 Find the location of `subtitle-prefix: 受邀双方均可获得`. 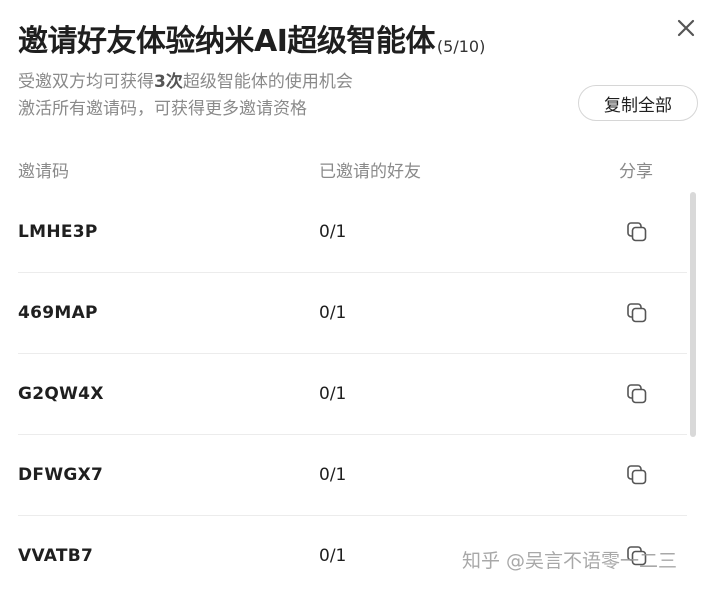

subtitle-prefix: 受邀双方均可获得 is located at coordinates (86, 82).